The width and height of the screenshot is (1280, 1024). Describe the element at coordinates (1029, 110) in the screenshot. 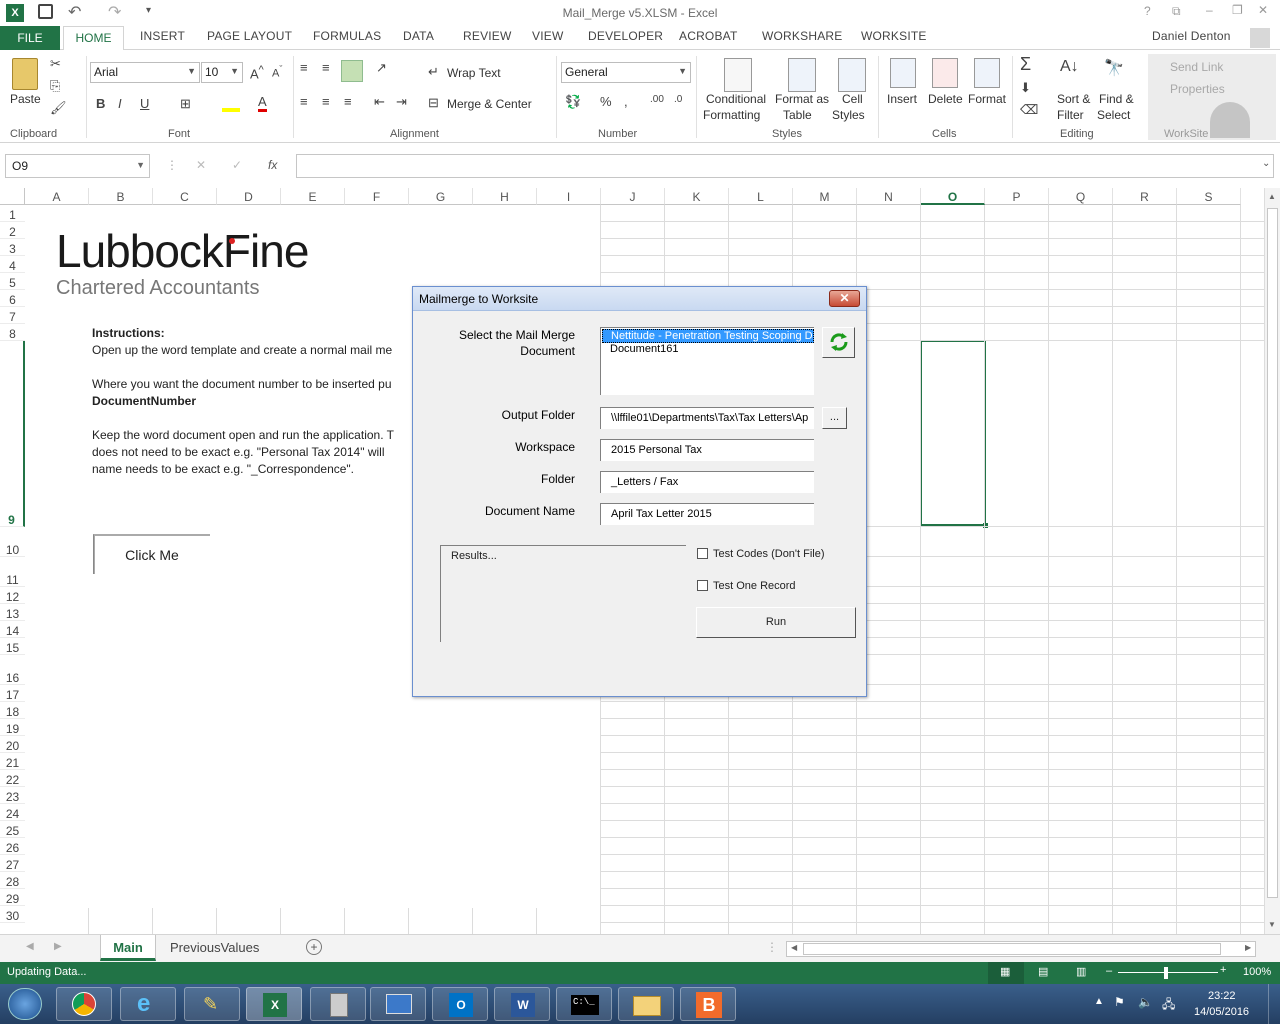

I see `clear-icon: ⌫` at that location.